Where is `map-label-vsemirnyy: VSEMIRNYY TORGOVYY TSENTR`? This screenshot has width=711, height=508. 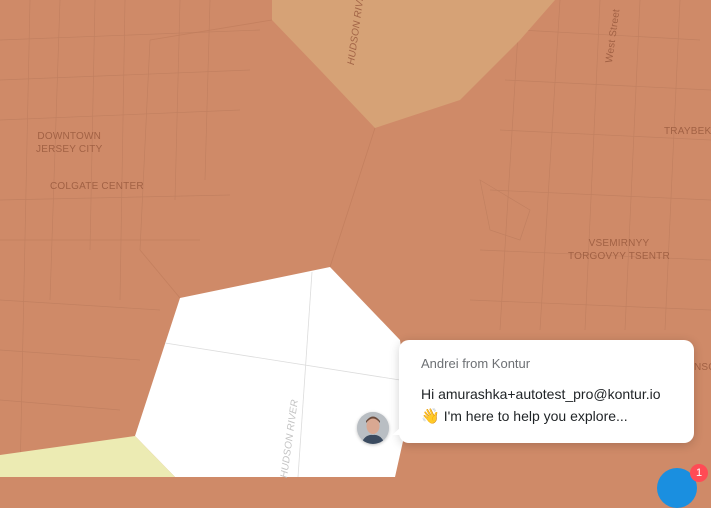
map-label-vsemirnyy: VSEMIRNYY TORGOVYY TSENTR is located at coordinates (619, 250).